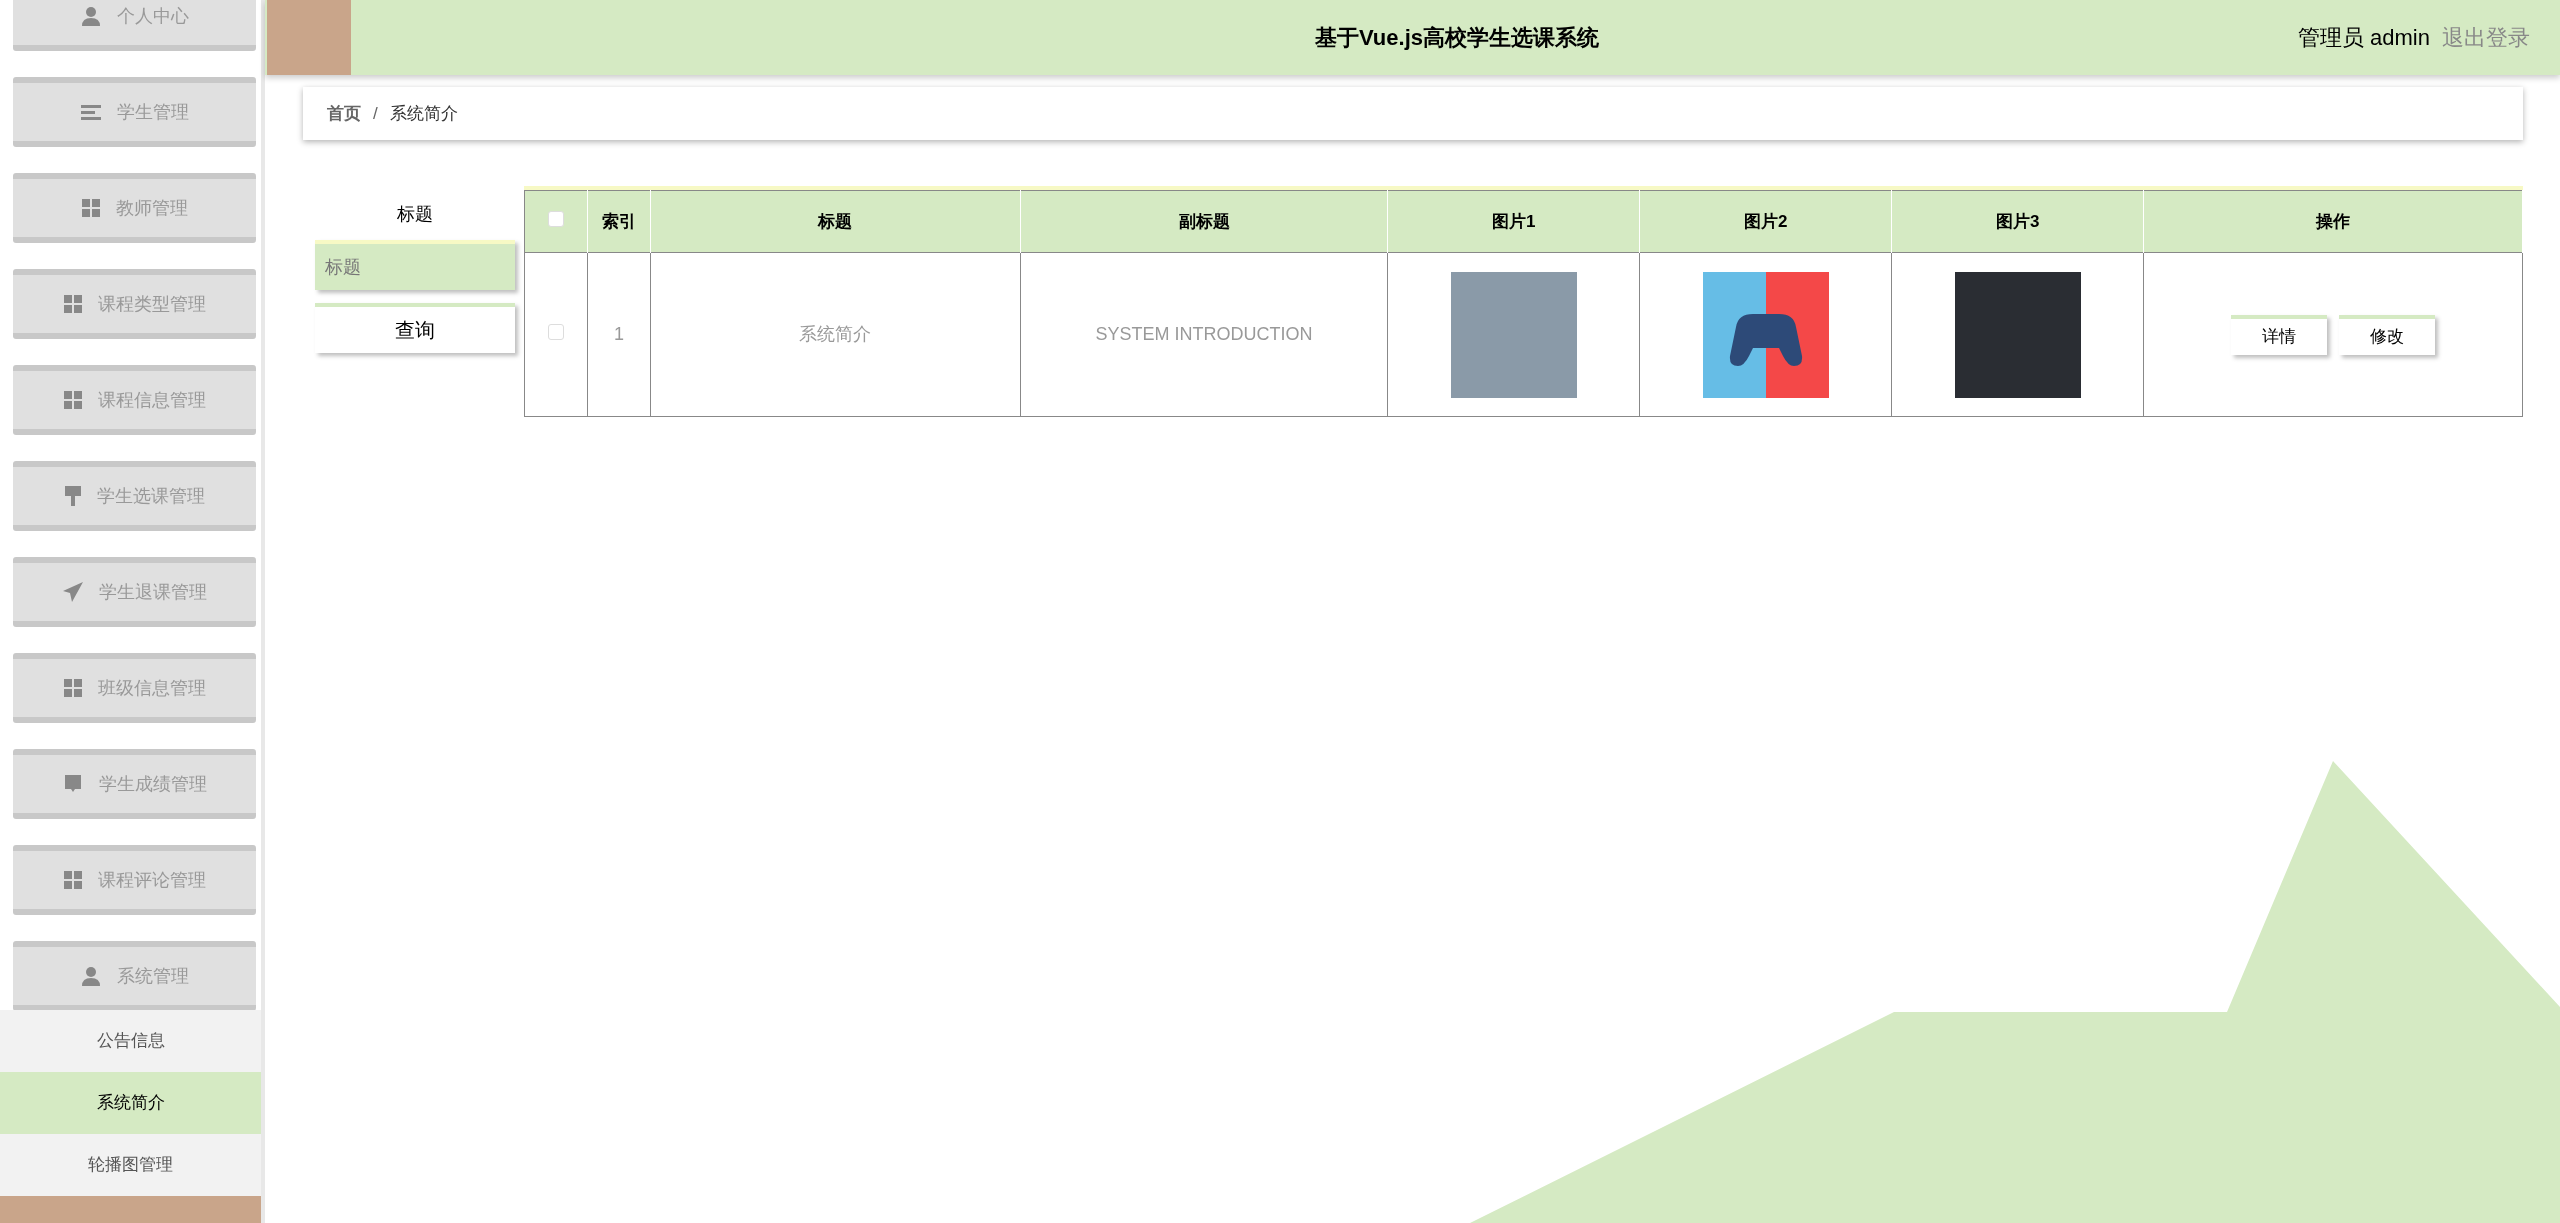  I want to click on brush-icon, so click(72, 496).